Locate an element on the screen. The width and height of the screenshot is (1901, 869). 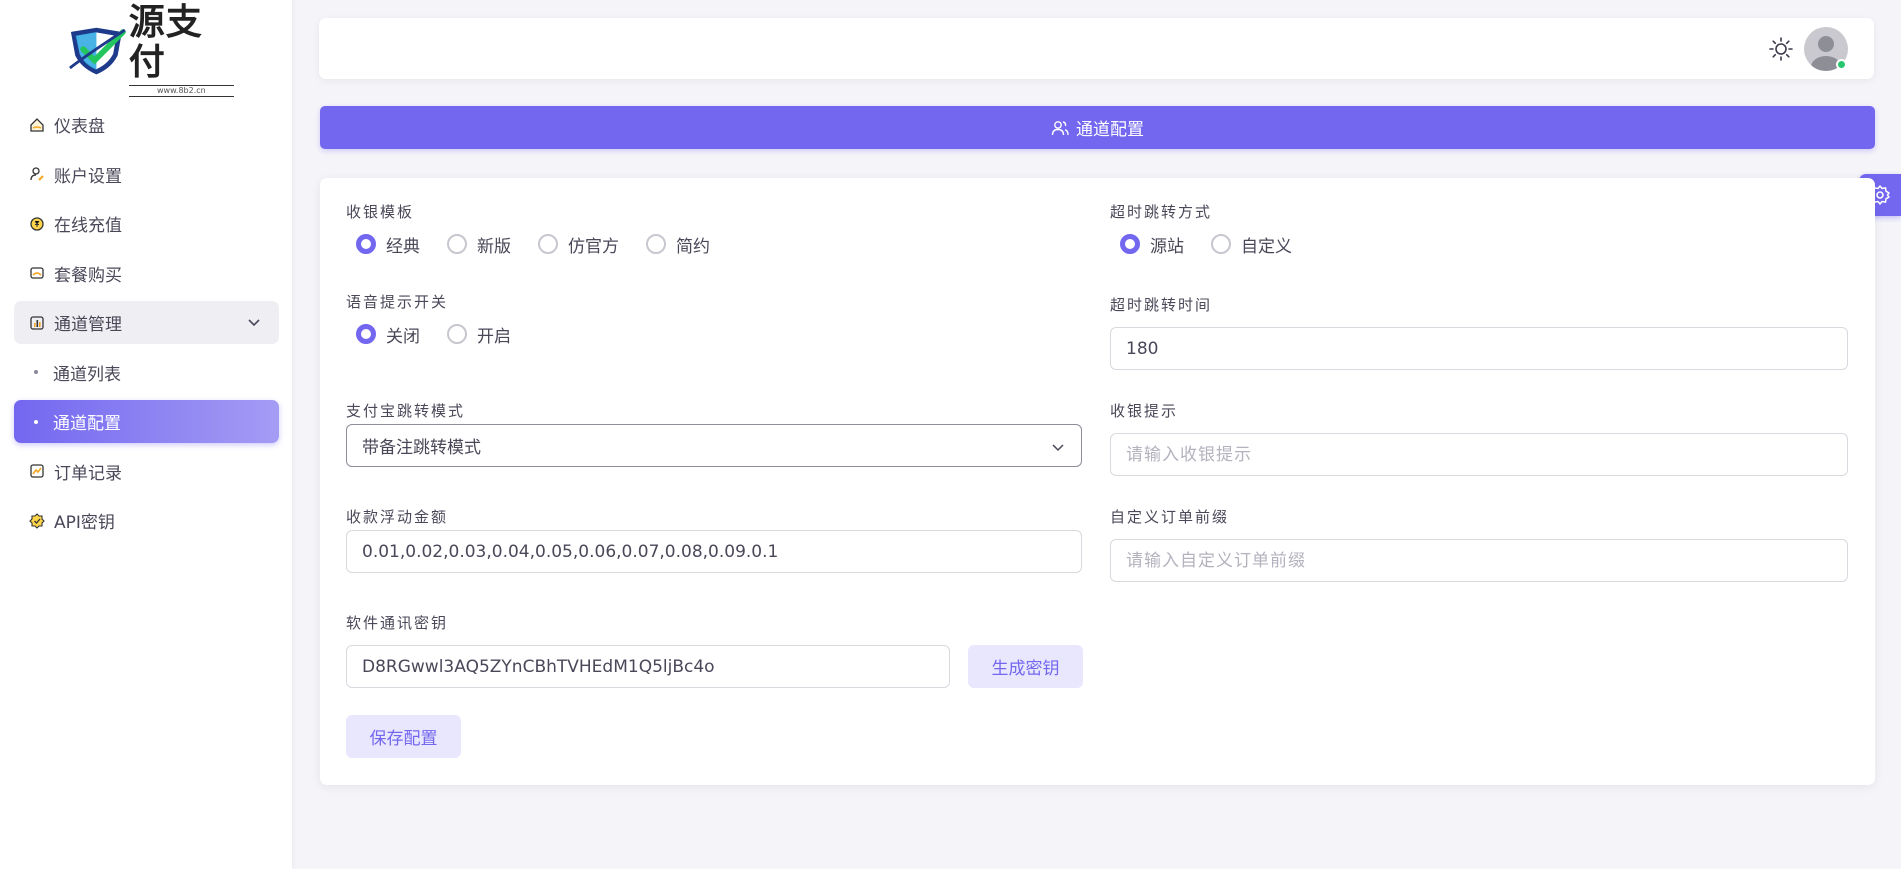
timeout-mode-option-origin: 源站 is located at coordinates (1152, 244).